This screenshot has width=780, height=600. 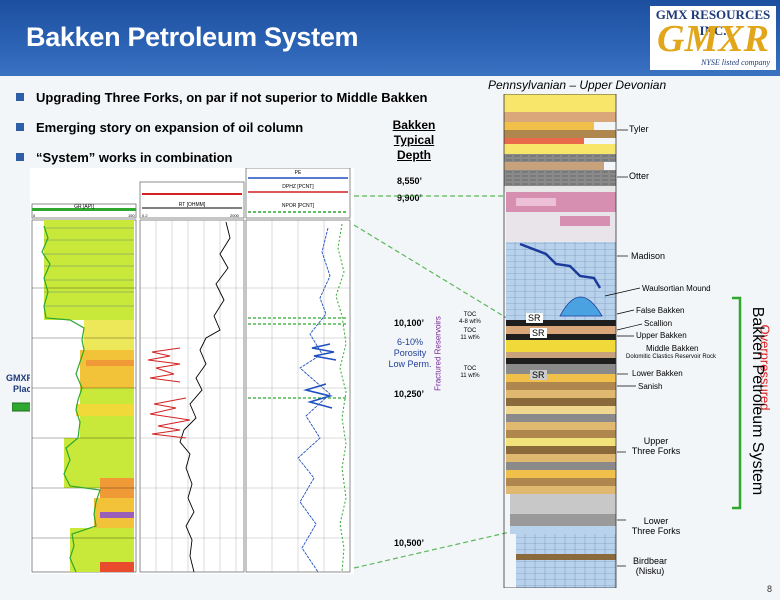 What do you see at coordinates (648, 256) in the screenshot?
I see `formation-madison: Madison` at bounding box center [648, 256].